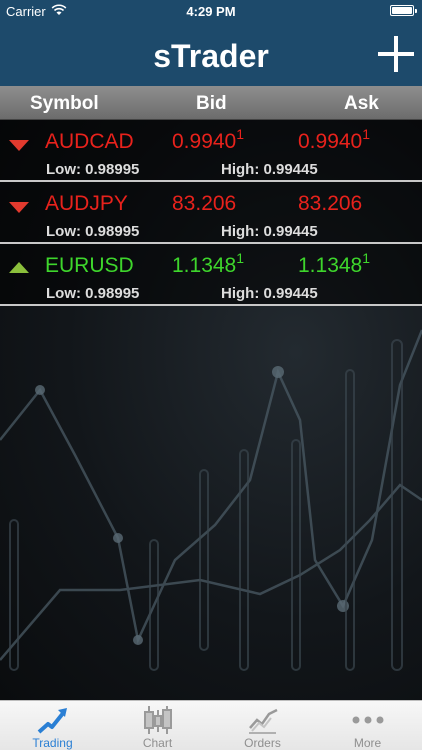 This screenshot has width=422, height=750. I want to click on trading-icon, so click(52, 721).